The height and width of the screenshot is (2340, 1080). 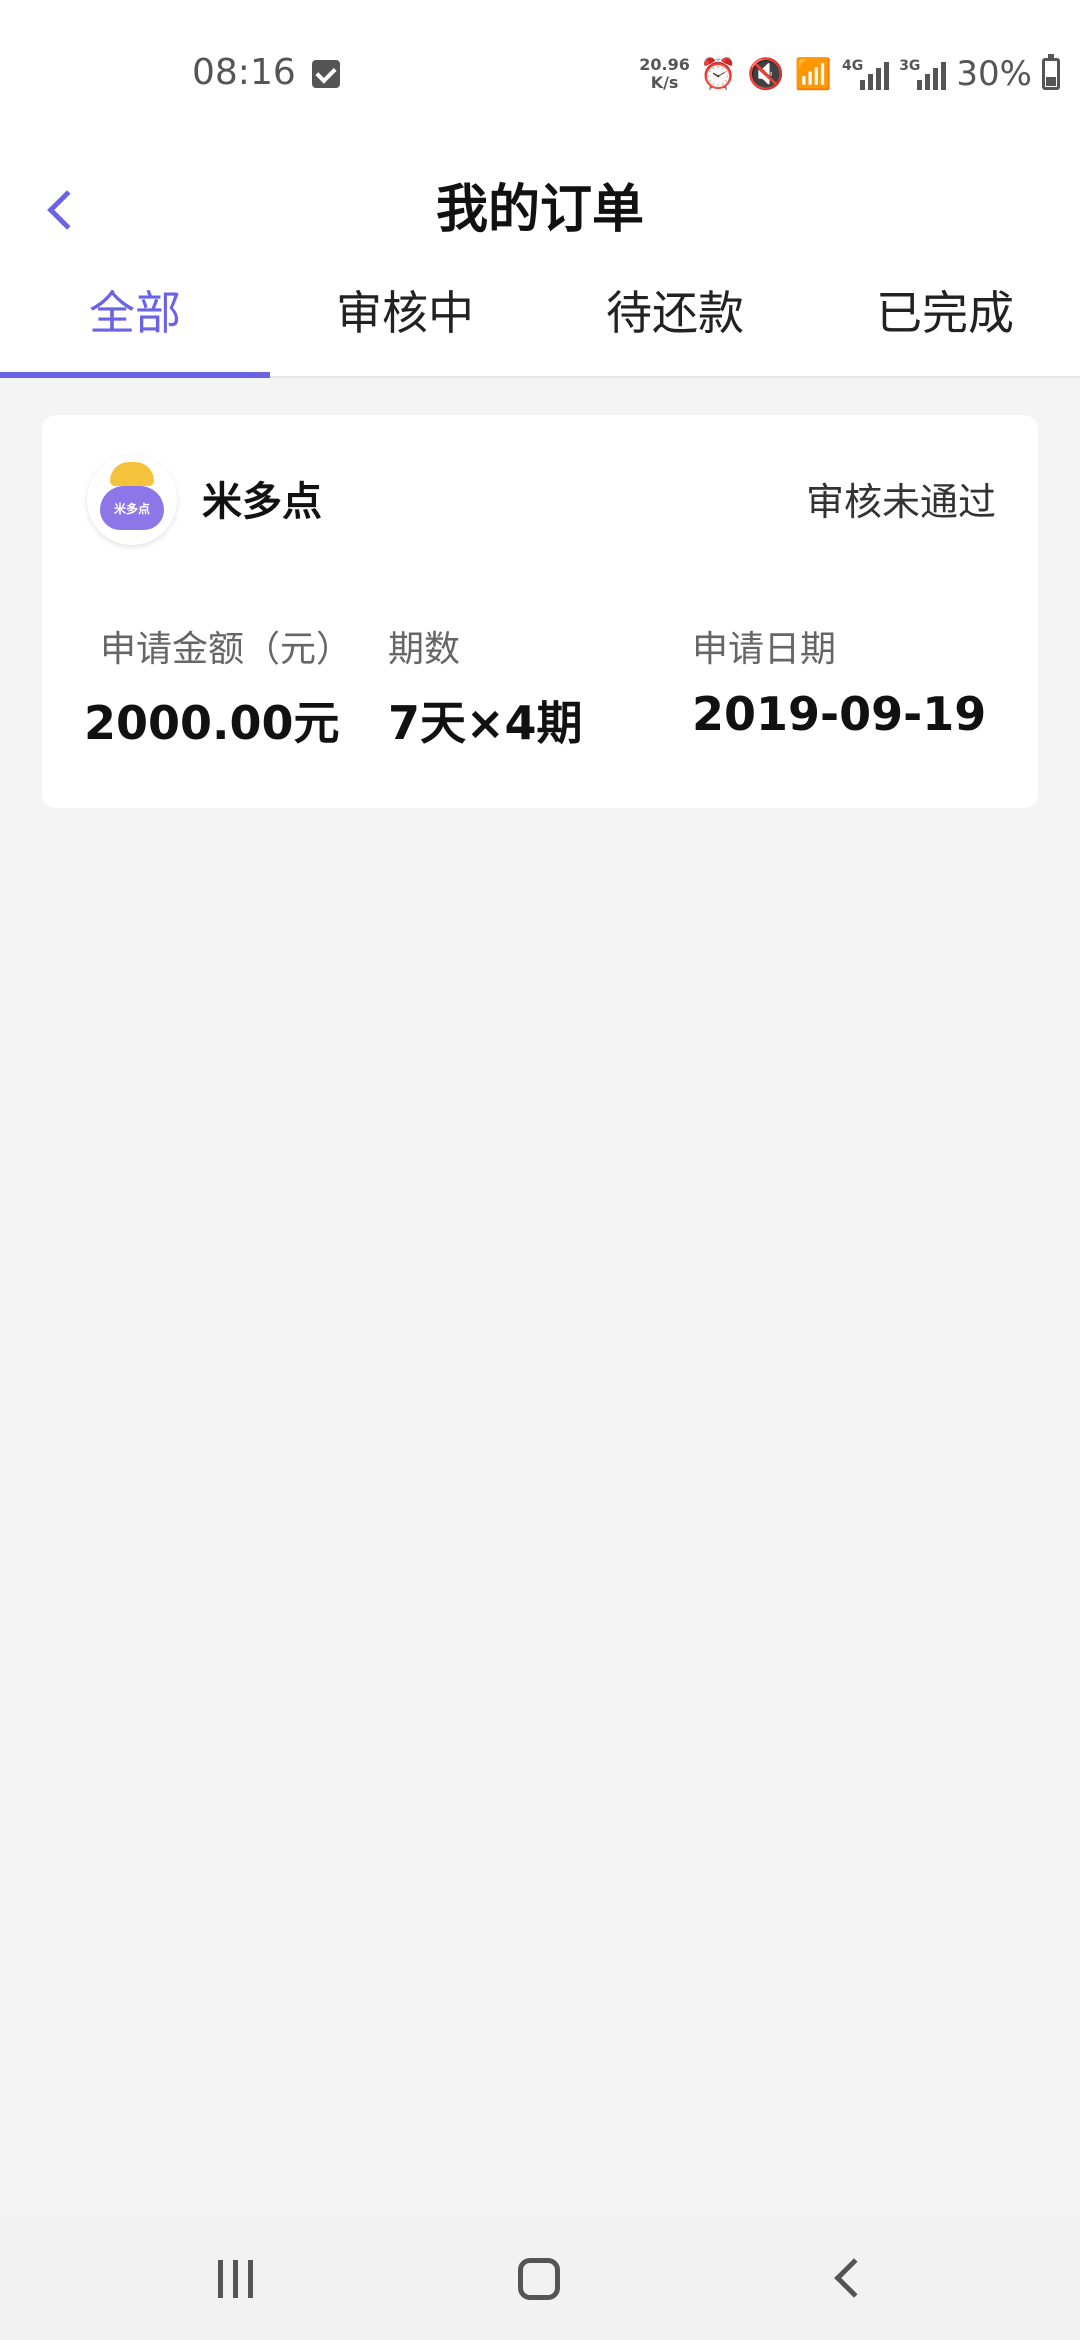 I want to click on status-bar: 08:16 20.96 K/s ⏰ 🔇 📶 4G 3G 30%, so click(x=540, y=75).